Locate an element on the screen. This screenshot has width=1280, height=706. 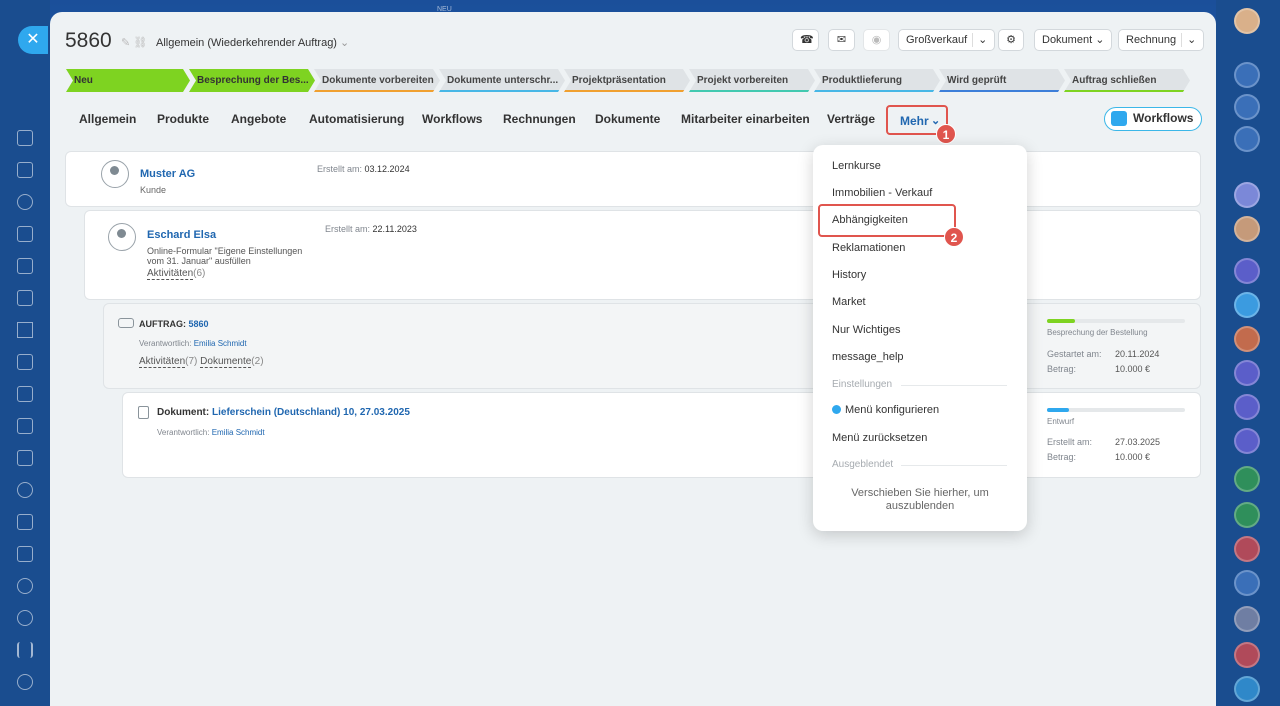
edit-title-icon: ✎ ⛓ is located at coordinates (134, 42).